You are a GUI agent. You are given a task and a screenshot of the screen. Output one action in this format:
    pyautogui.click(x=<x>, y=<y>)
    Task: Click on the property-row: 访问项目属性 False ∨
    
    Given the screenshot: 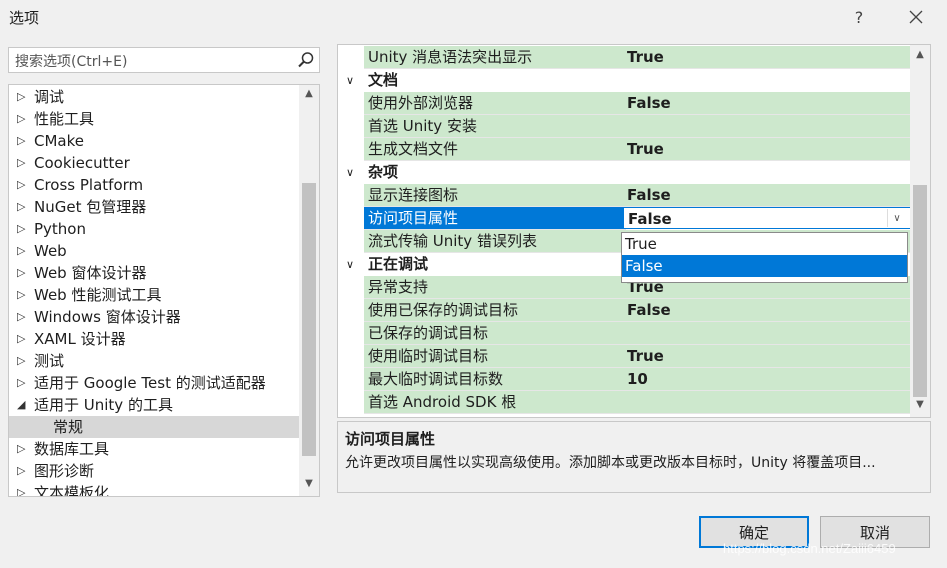 What is the action you would take?
    pyautogui.click(x=625, y=218)
    